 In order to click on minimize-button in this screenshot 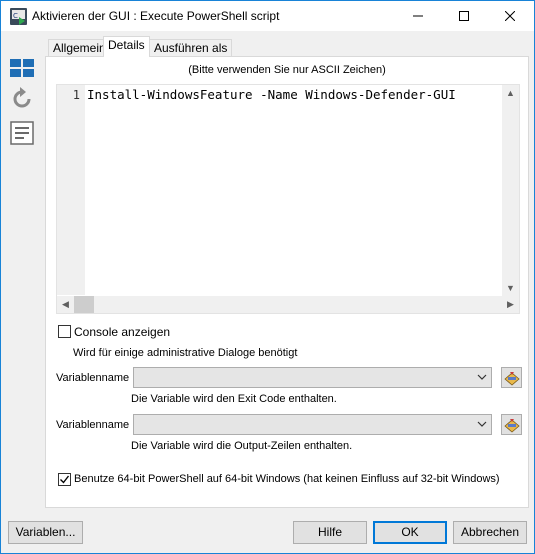, I will do `click(418, 16)`.